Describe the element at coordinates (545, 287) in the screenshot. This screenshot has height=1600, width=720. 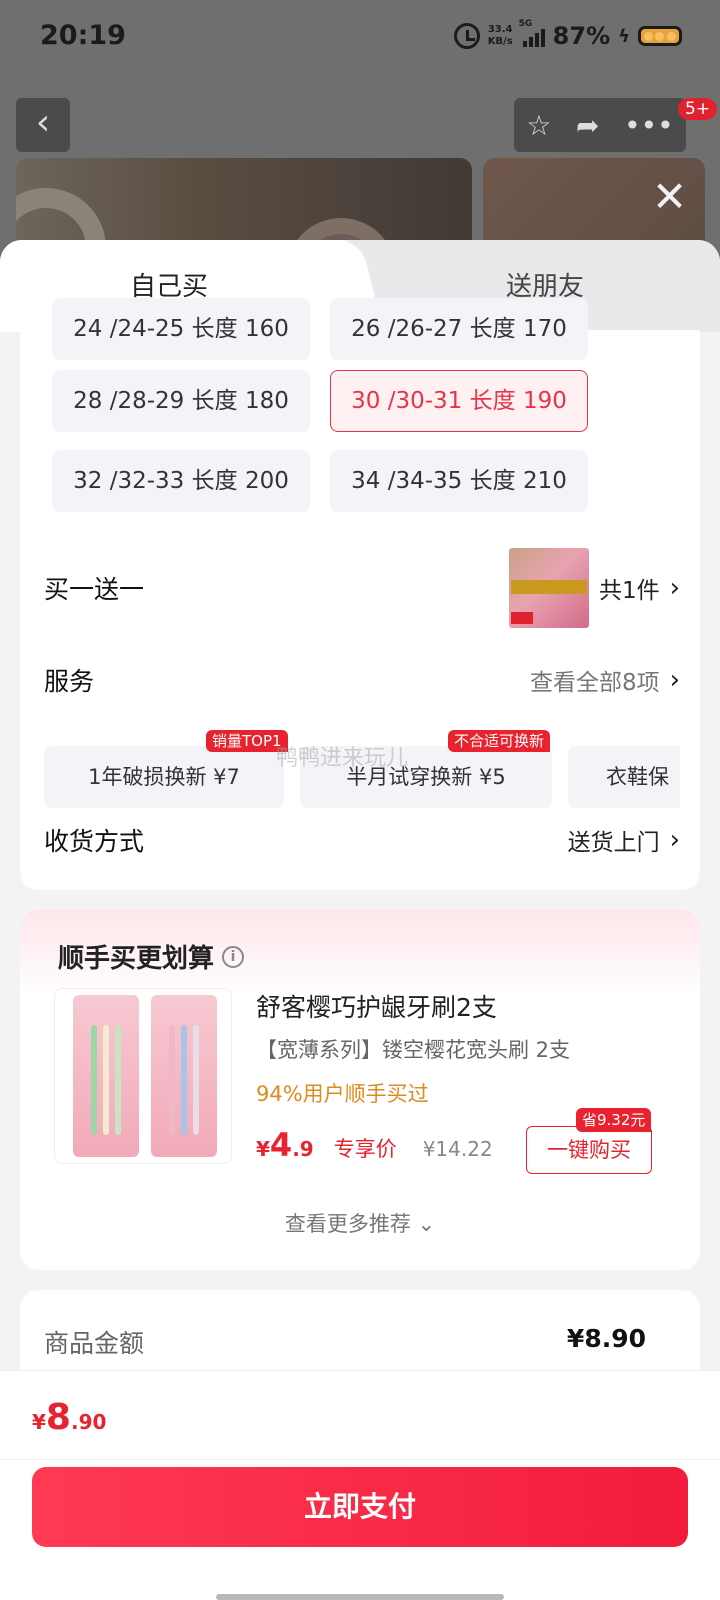
I see `tab-gift-label: 送朋友` at that location.